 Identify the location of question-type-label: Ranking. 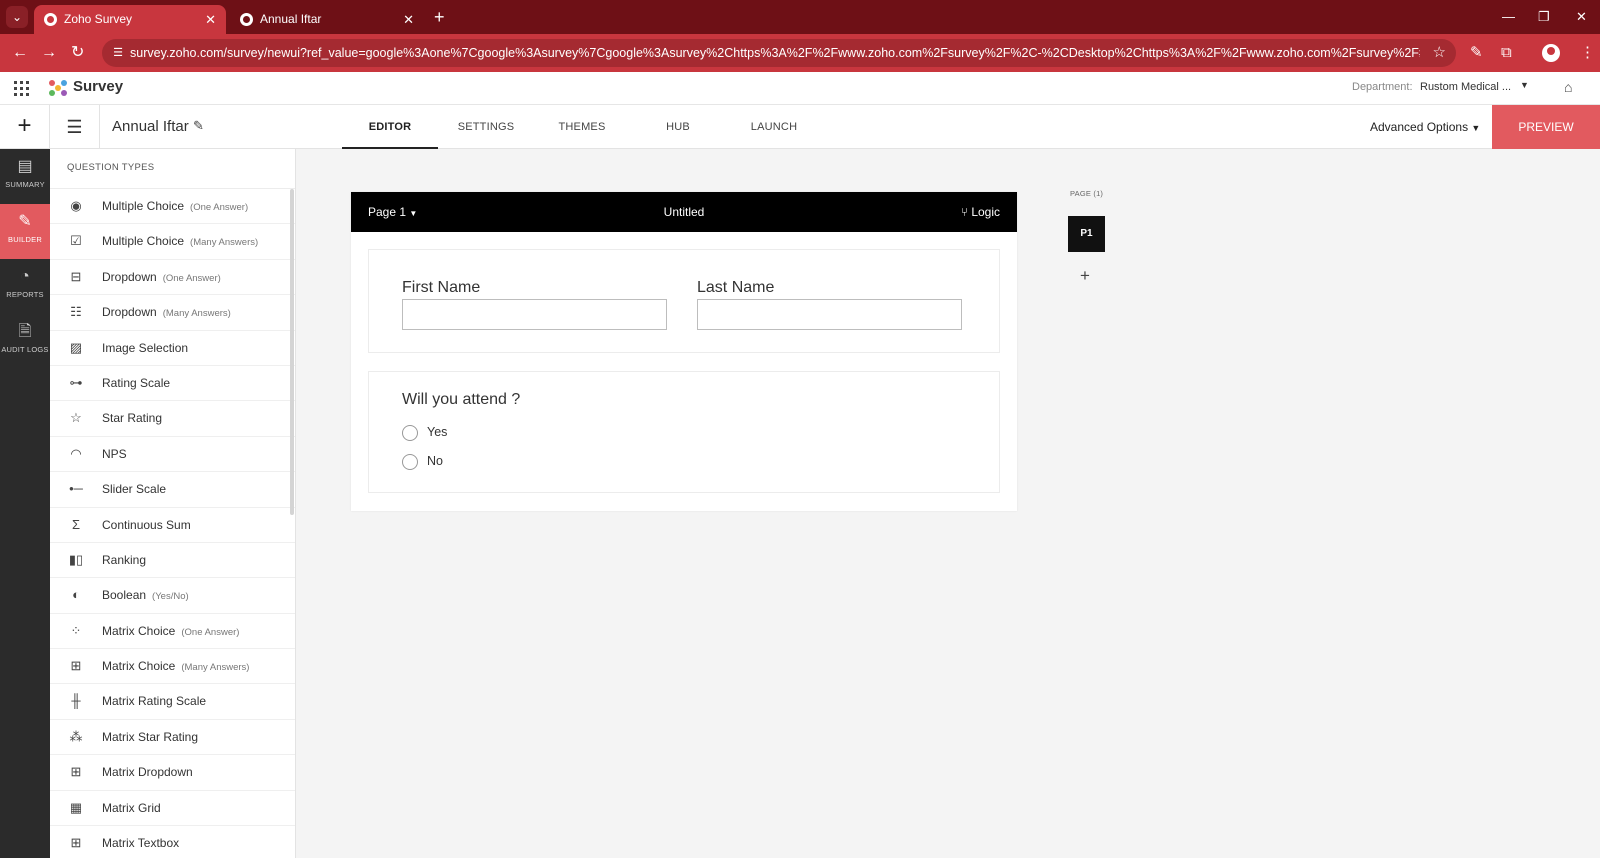
(124, 560).